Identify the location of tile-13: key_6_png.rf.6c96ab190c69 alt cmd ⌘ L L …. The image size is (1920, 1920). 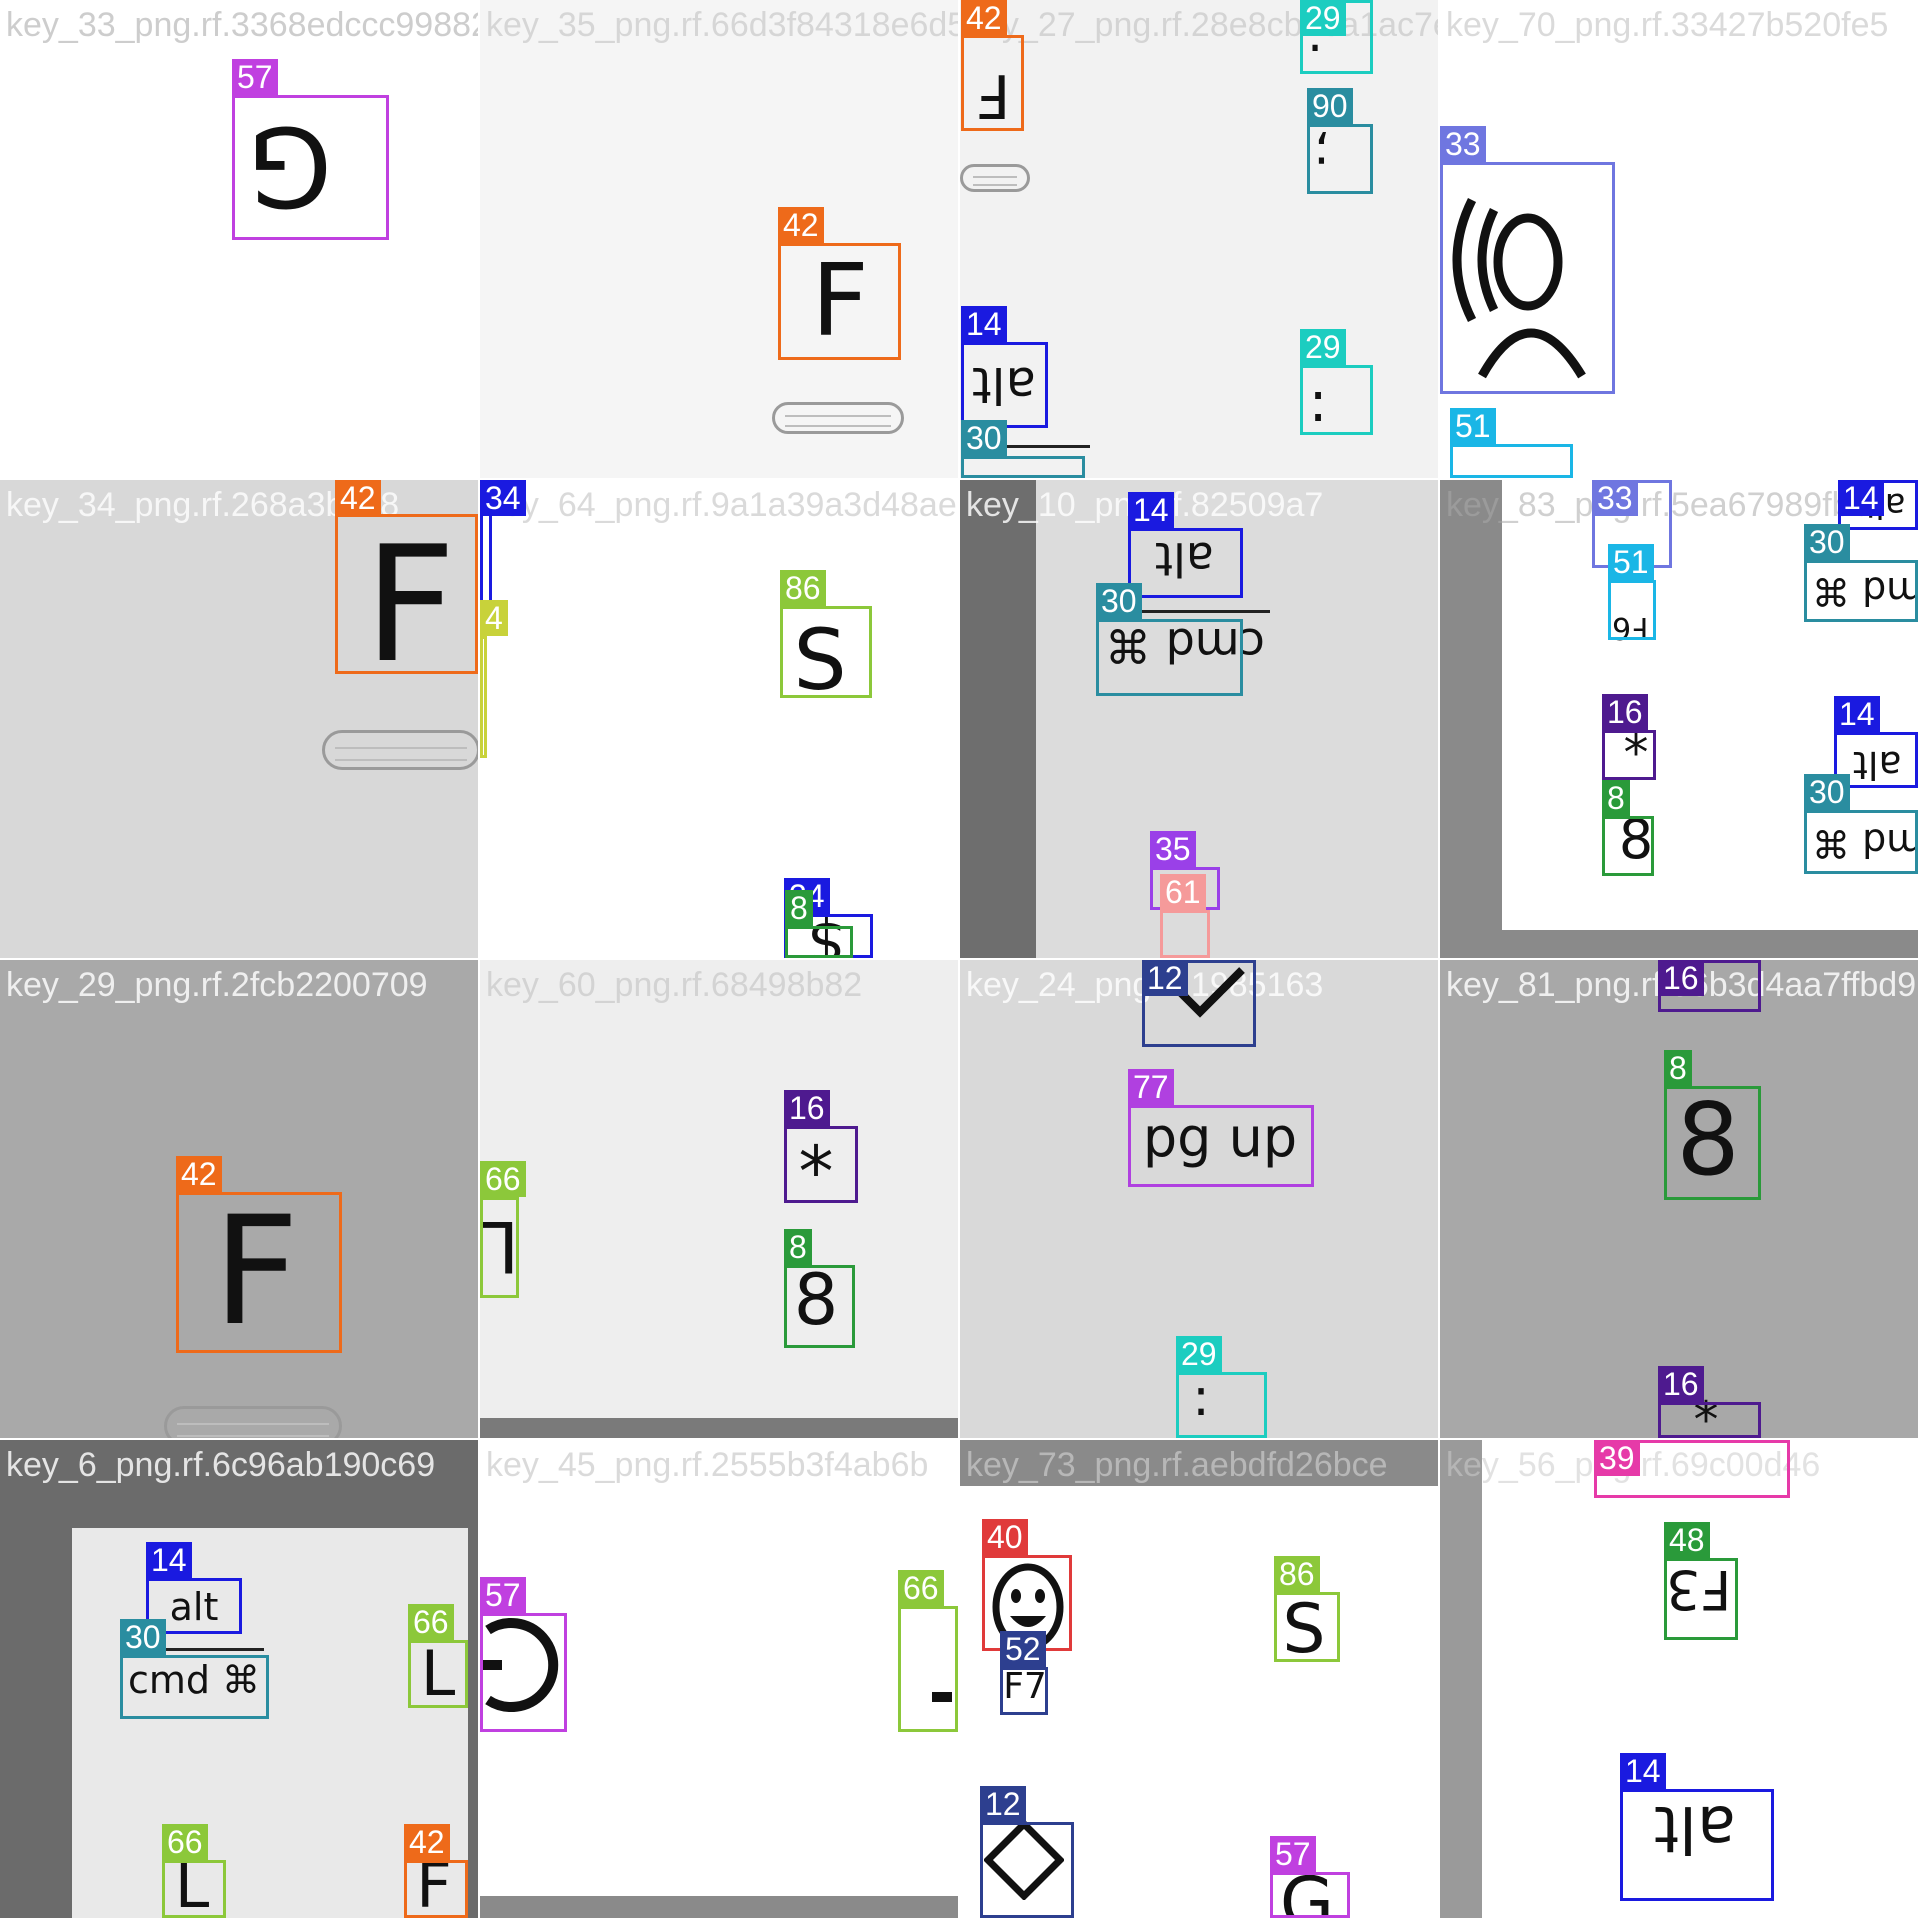
(239, 1679).